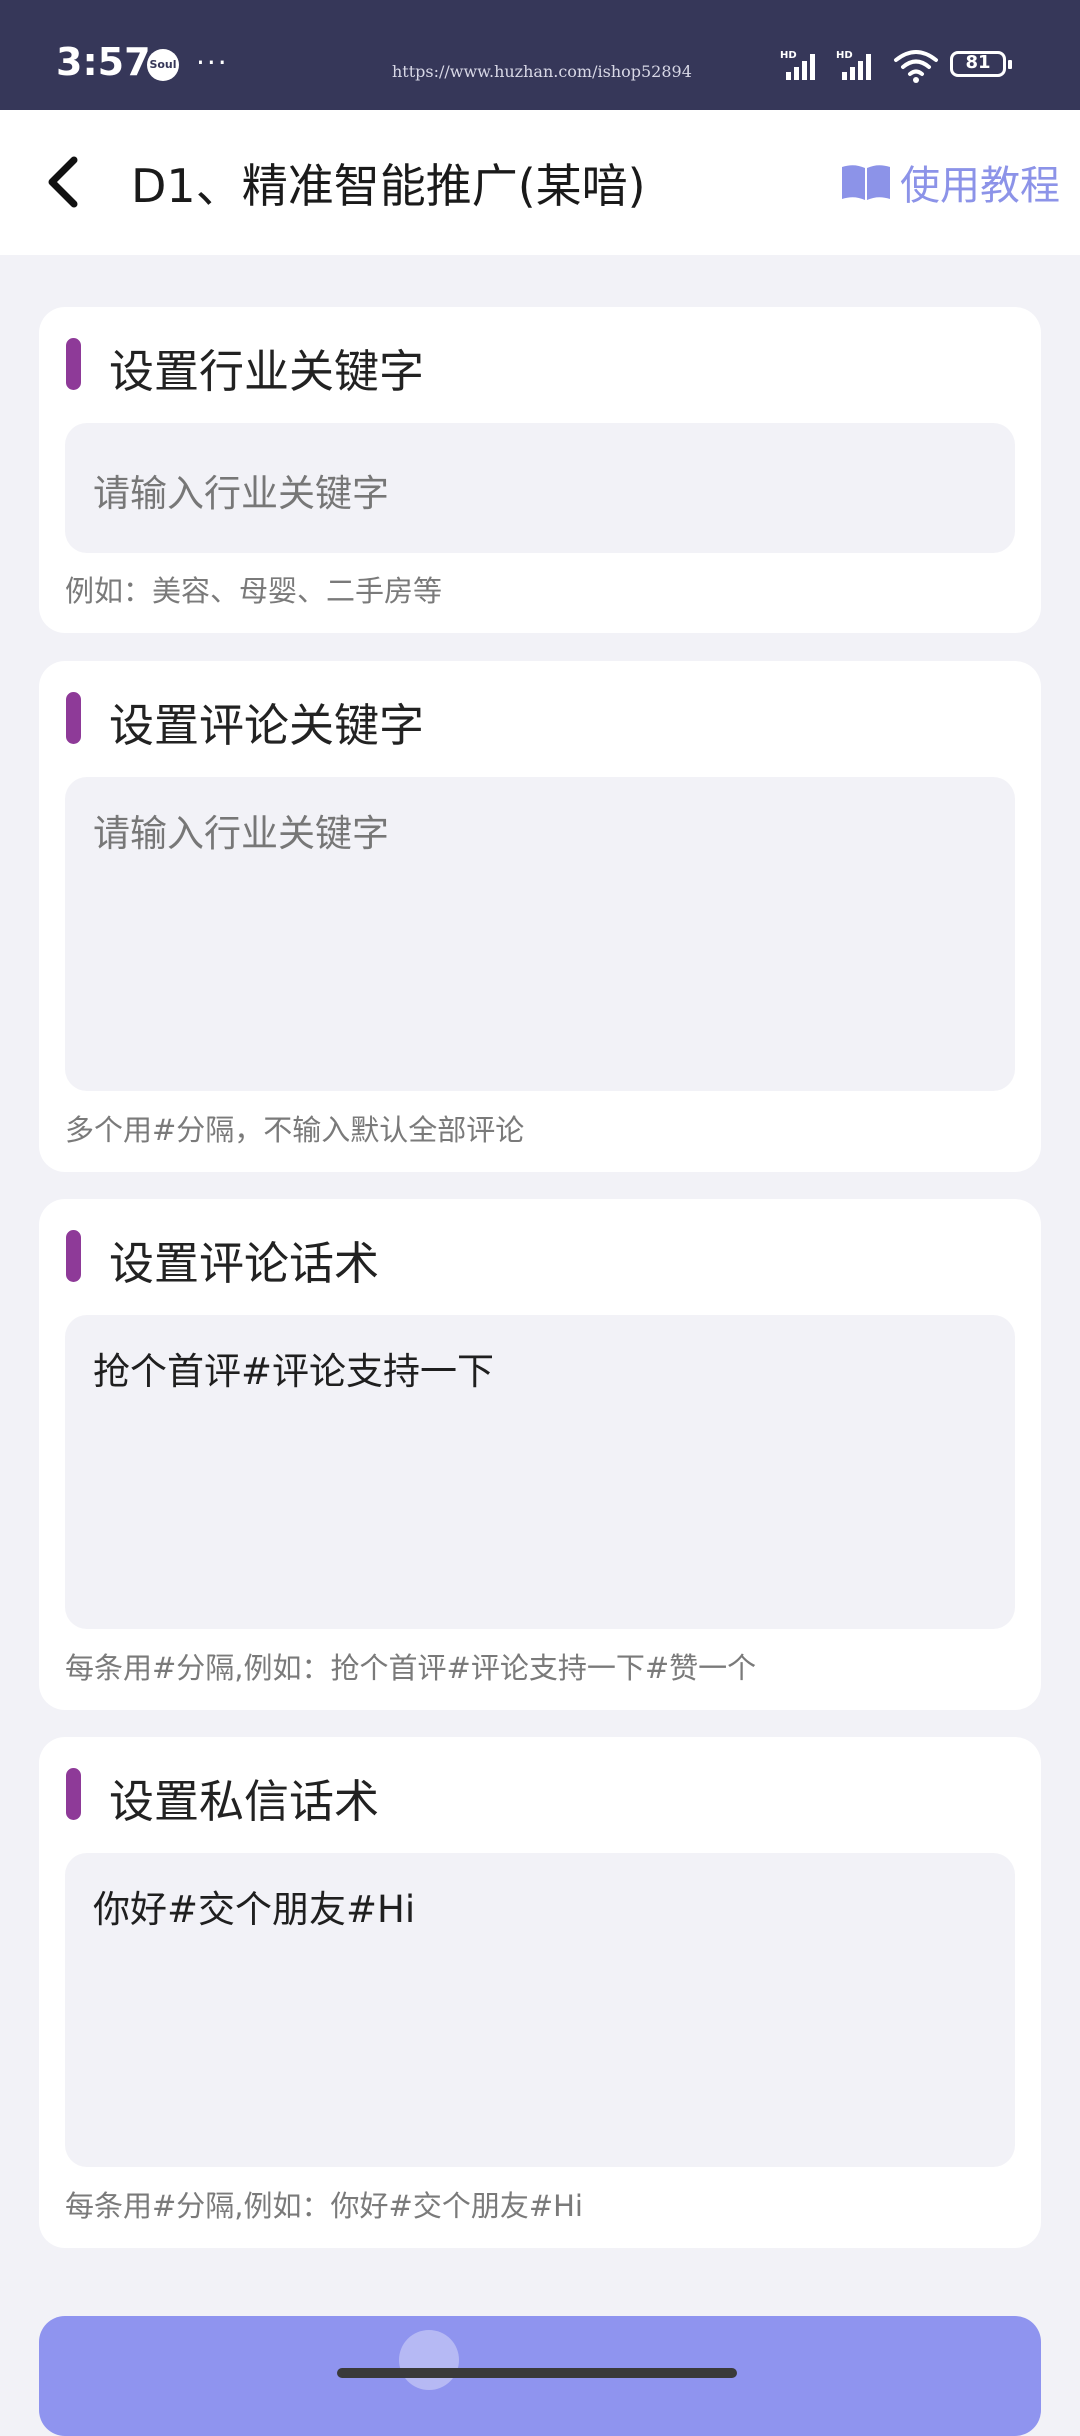  I want to click on battery-level: 81, so click(978, 62).